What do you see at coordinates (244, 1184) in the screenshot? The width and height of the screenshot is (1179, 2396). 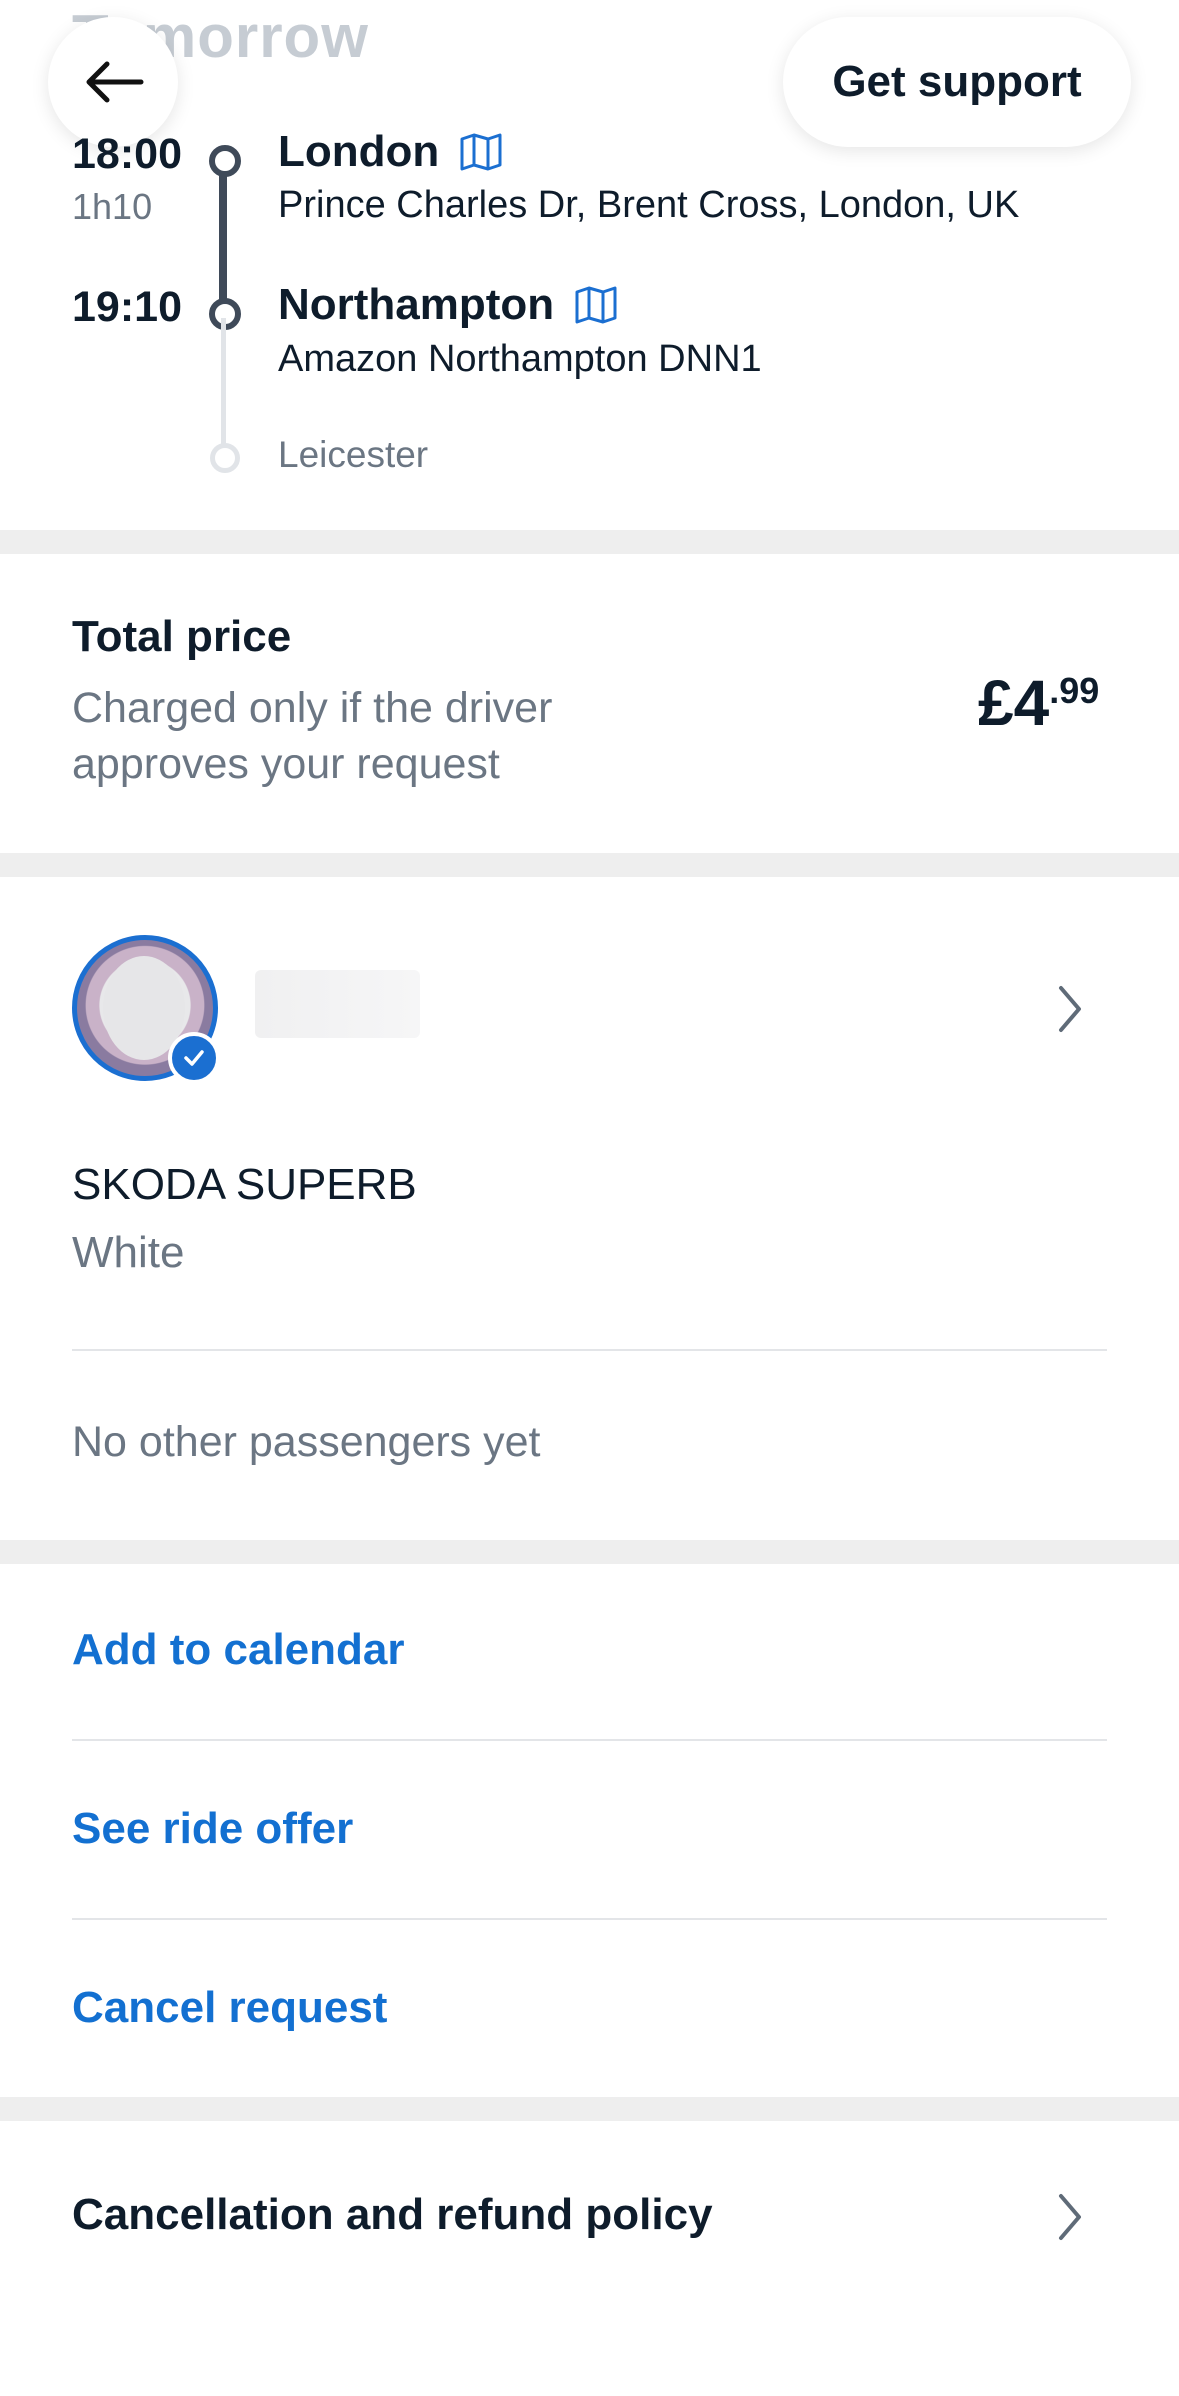 I see `car-model: SKODA SUPERB` at bounding box center [244, 1184].